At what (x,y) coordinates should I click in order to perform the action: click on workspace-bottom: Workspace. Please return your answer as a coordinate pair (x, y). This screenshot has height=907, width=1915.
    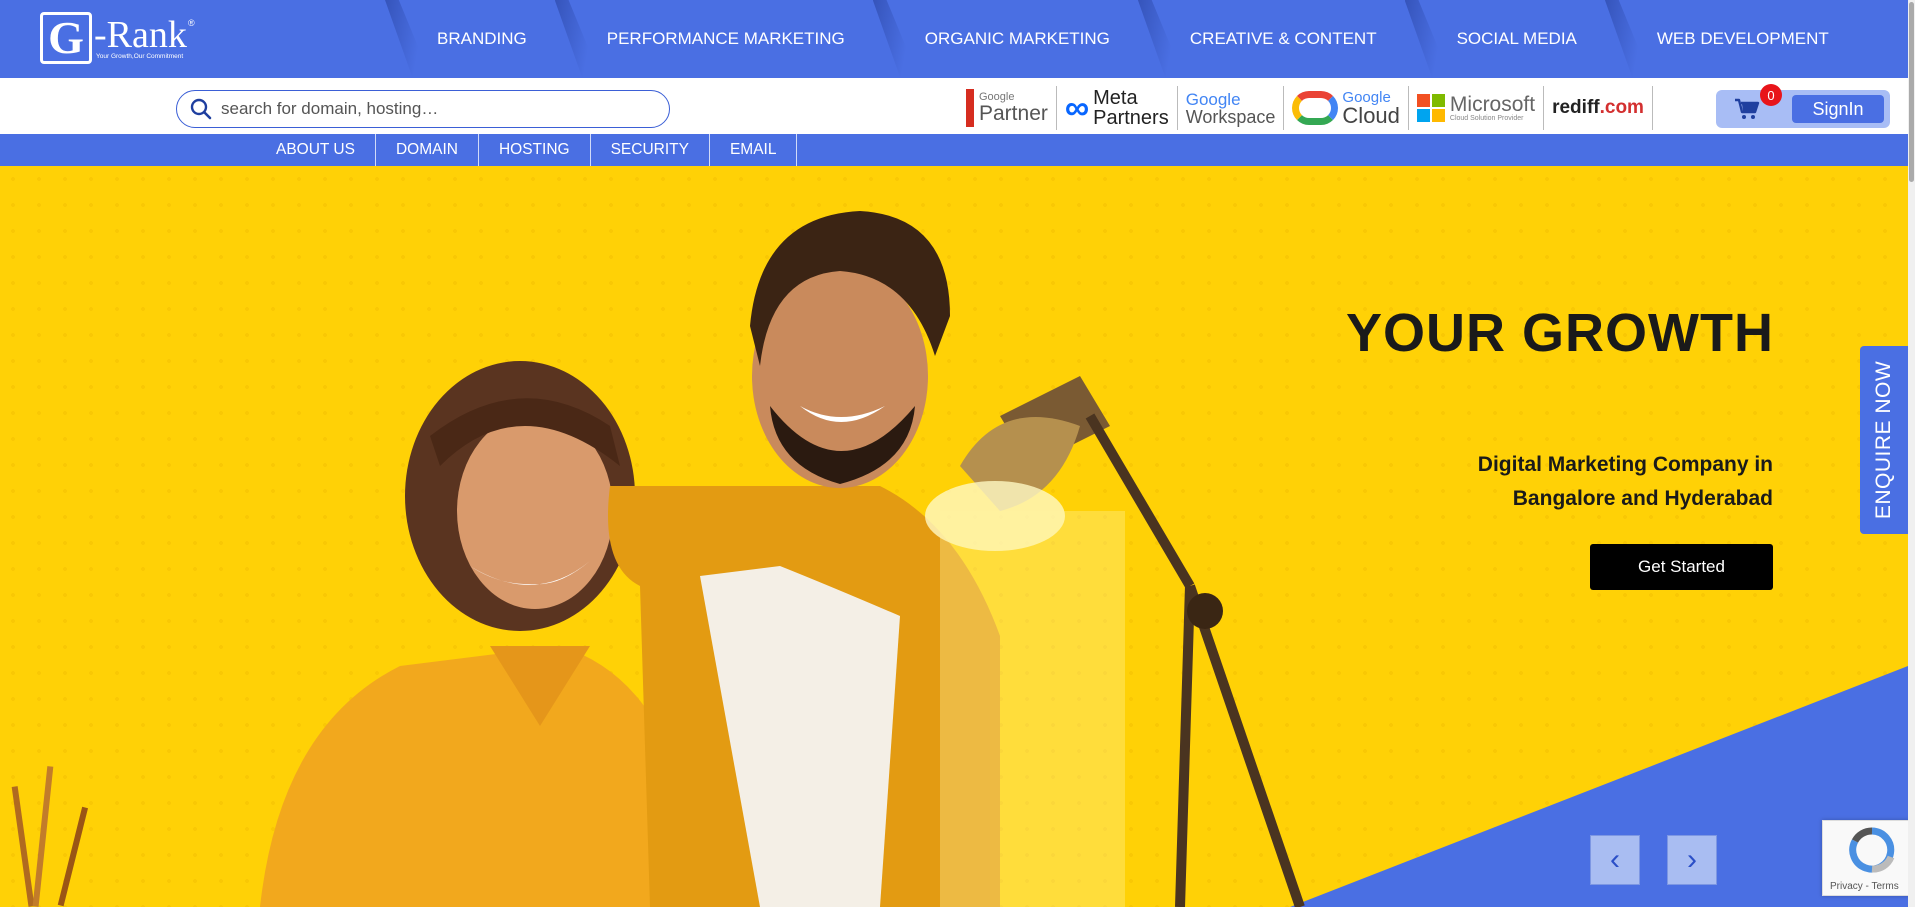
    Looking at the image, I should click on (1230, 116).